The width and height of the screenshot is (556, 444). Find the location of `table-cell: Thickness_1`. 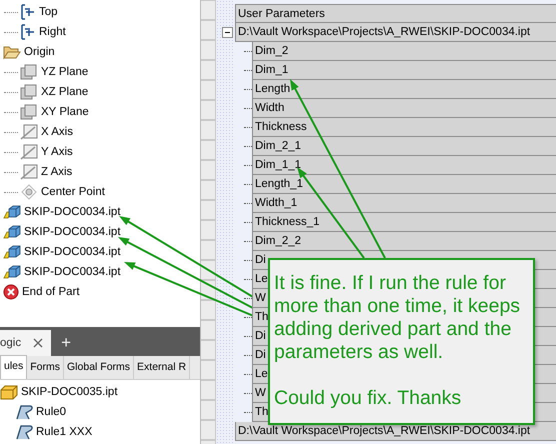

table-cell: Thickness_1 is located at coordinates (404, 222).